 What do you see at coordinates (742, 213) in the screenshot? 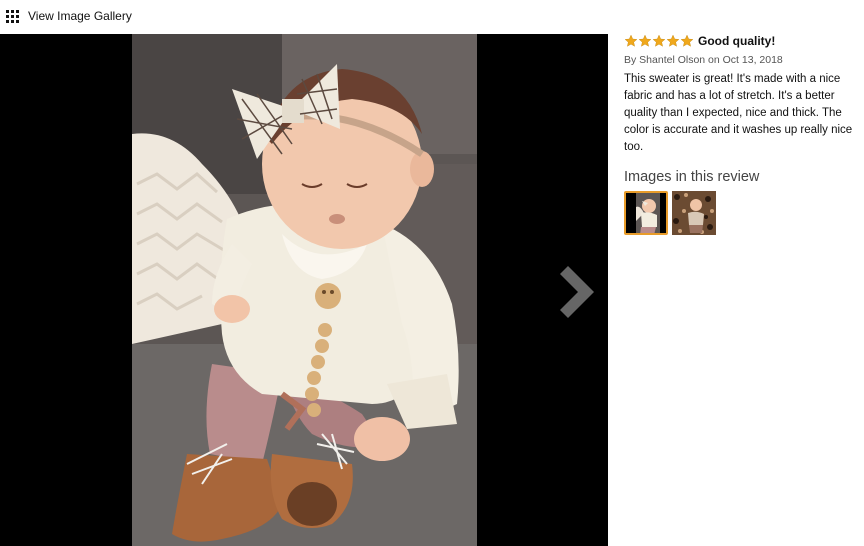
I see `review-thumbnails` at bounding box center [742, 213].